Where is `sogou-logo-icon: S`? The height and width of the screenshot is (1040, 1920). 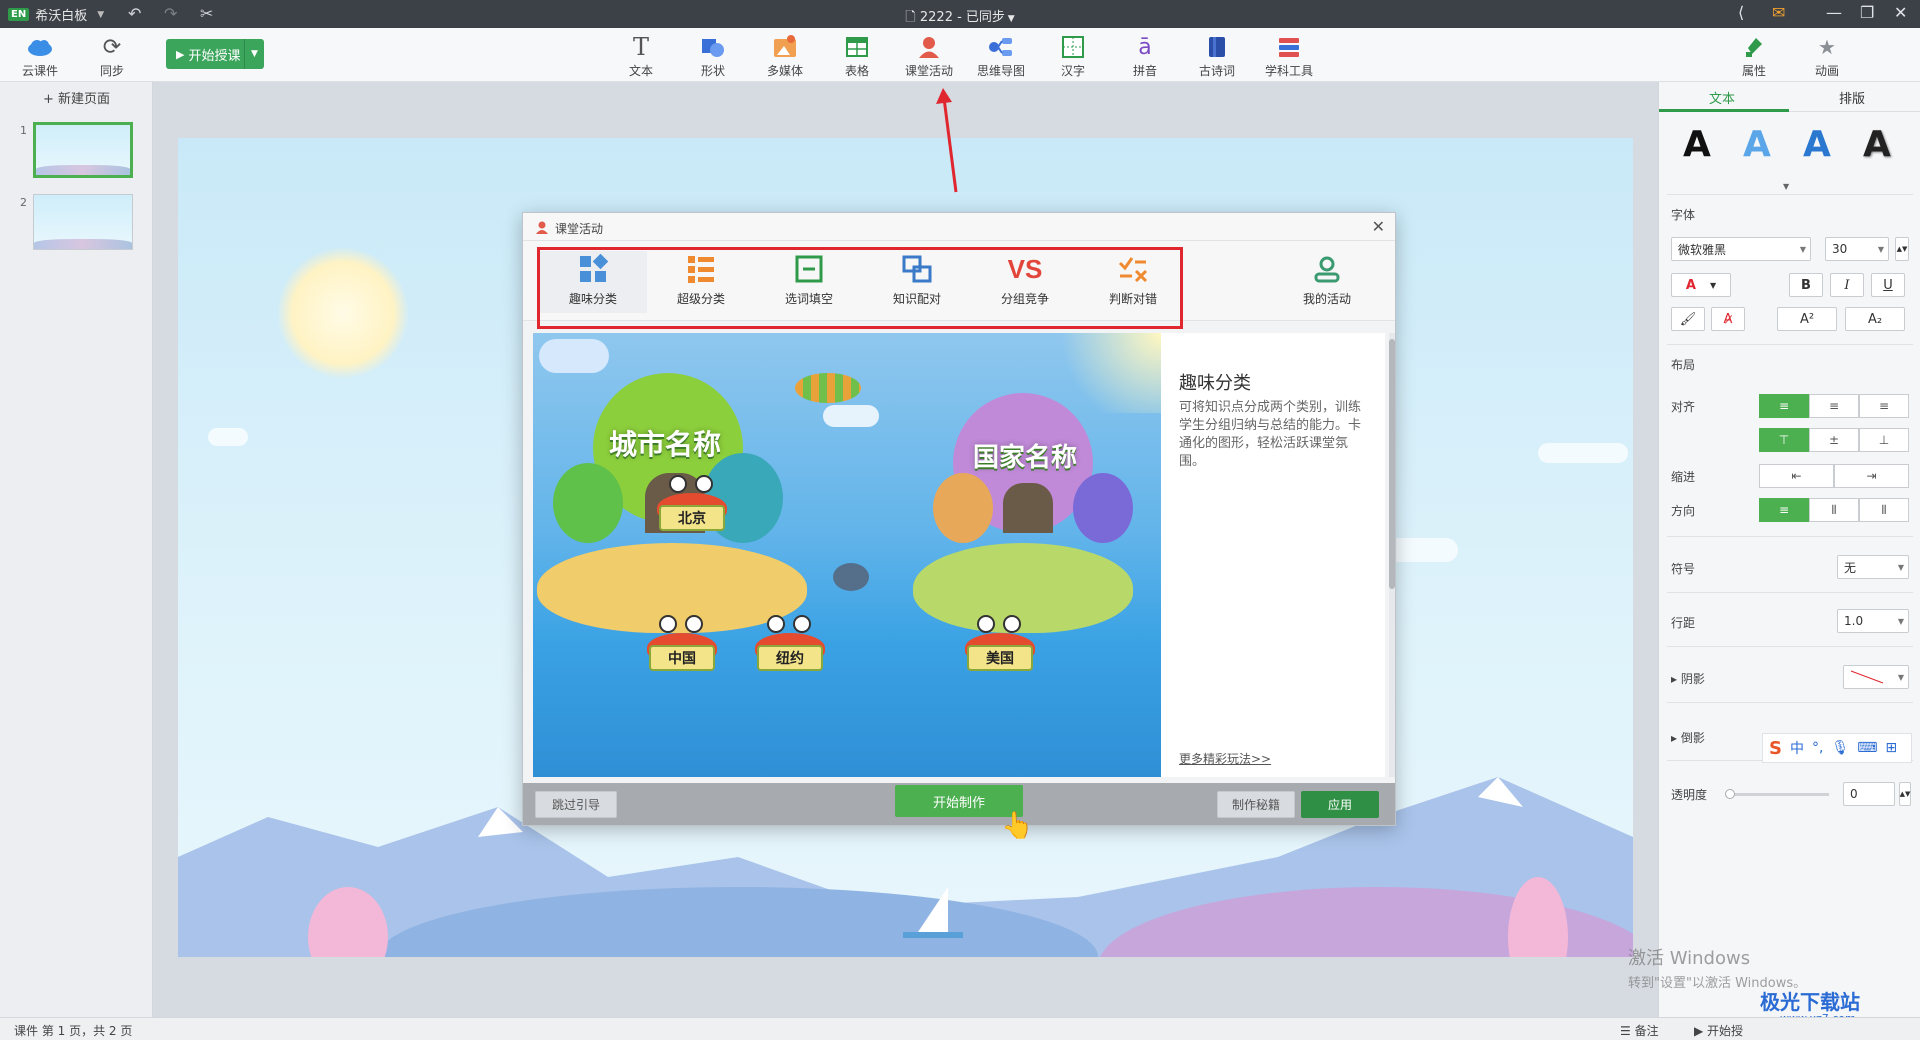
sogou-logo-icon: S is located at coordinates (1775, 748).